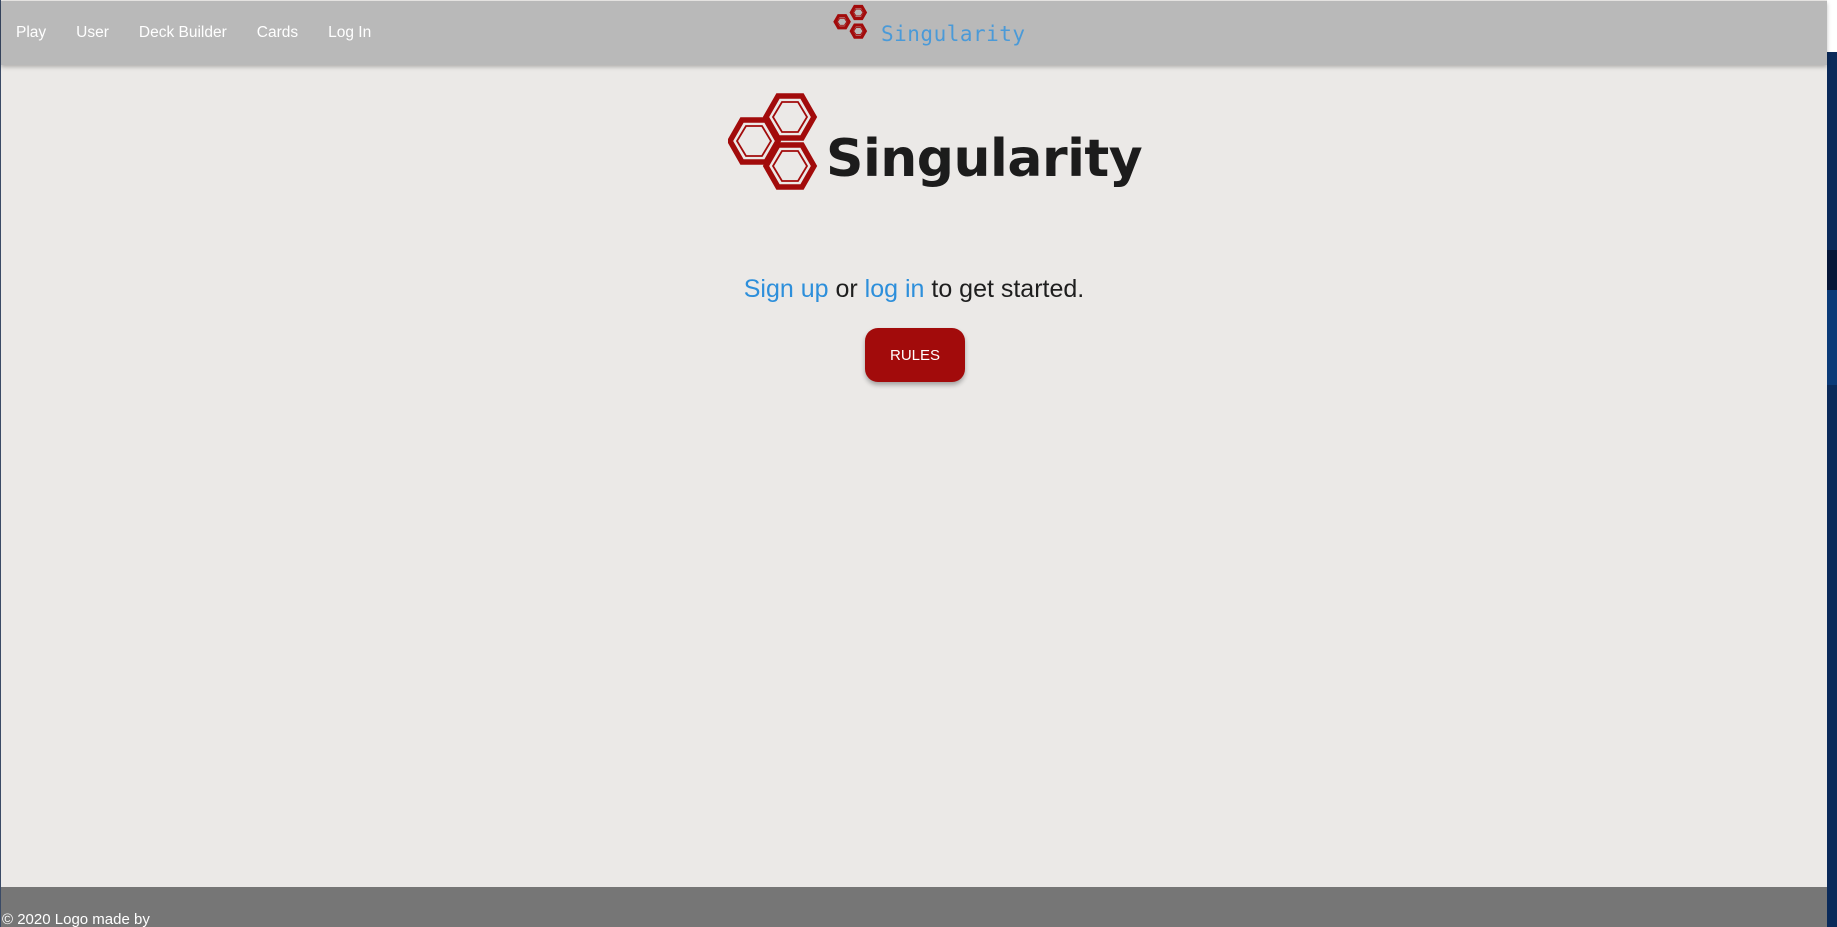 The image size is (1837, 927). What do you see at coordinates (0, 463) in the screenshot?
I see `window-left-edge` at bounding box center [0, 463].